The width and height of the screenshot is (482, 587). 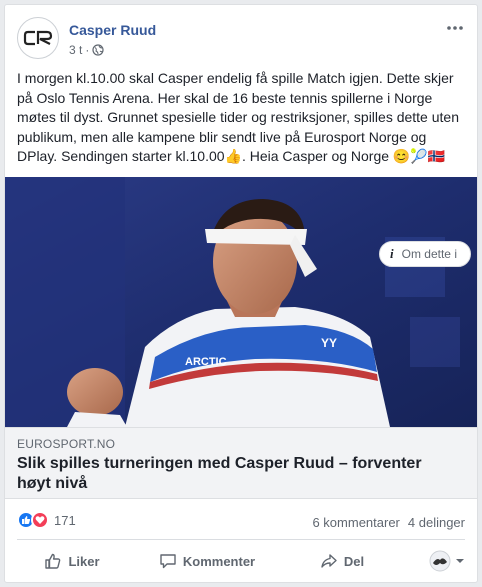 What do you see at coordinates (392, 253) in the screenshot?
I see `info-icon: i` at bounding box center [392, 253].